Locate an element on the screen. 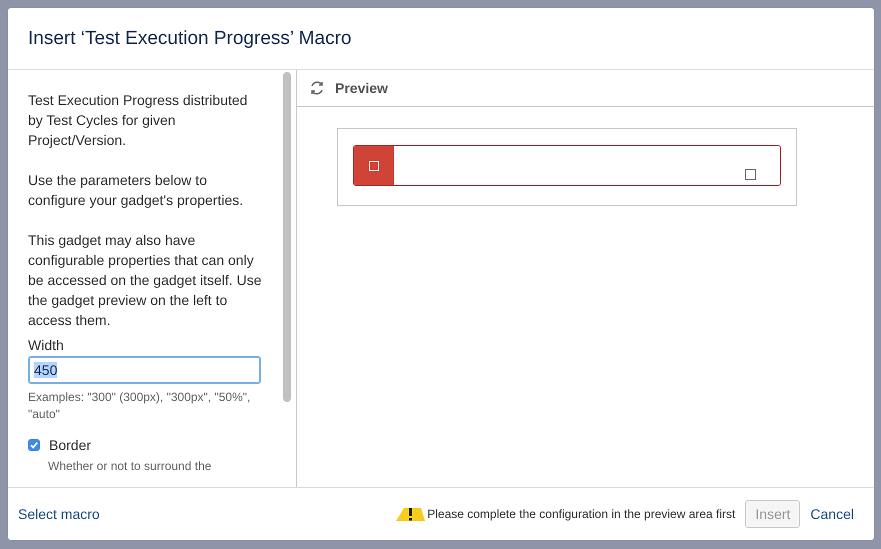  checkbox is located at coordinates (34, 445).